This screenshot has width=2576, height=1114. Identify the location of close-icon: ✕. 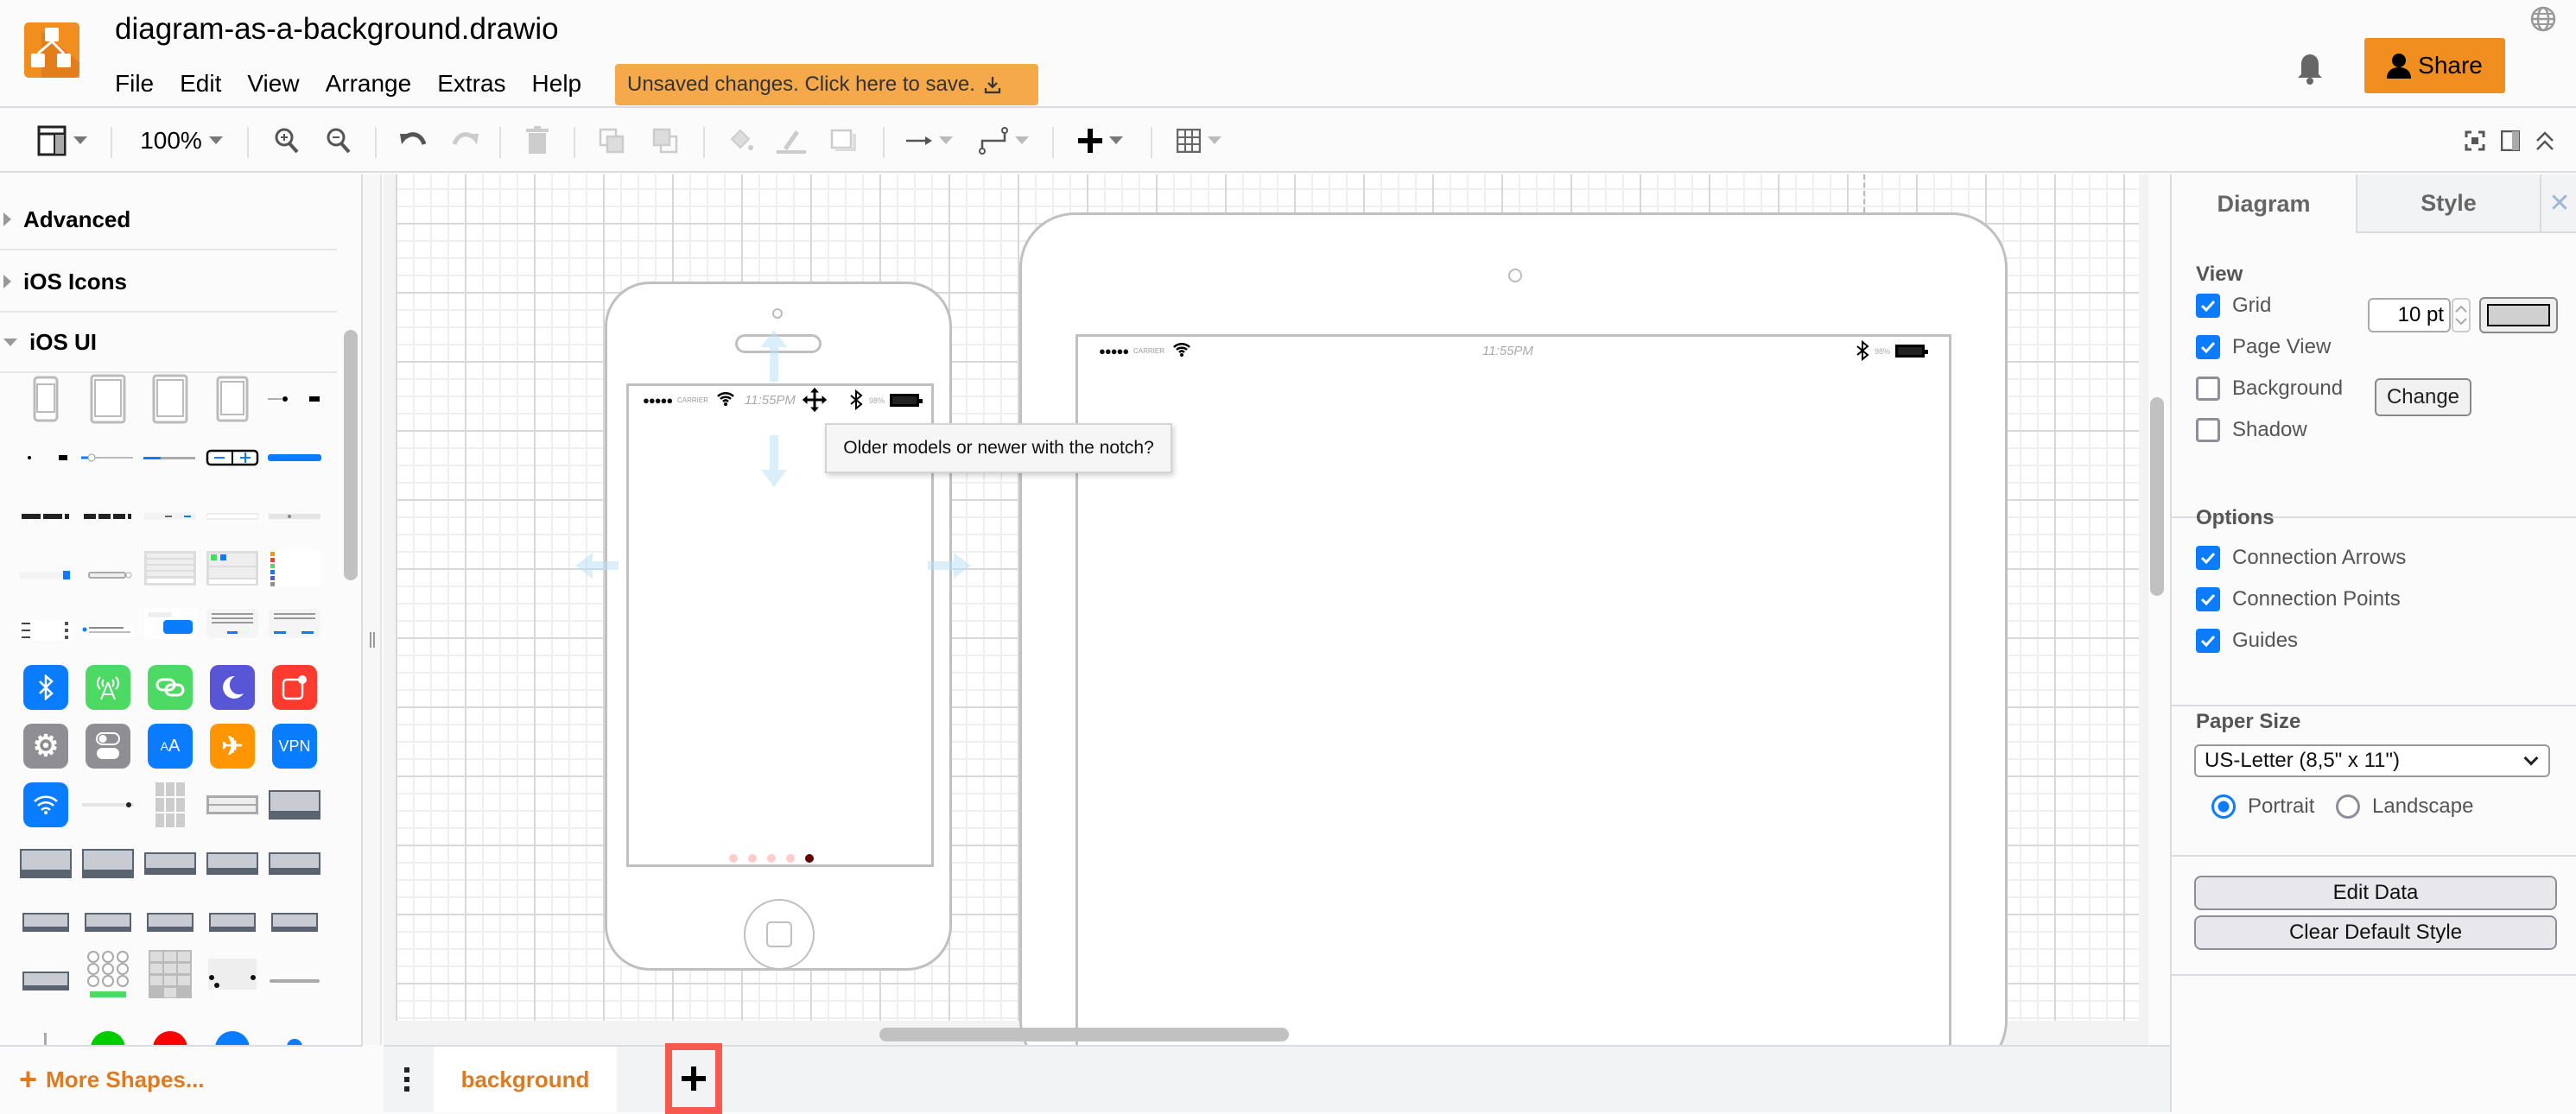
(2558, 203).